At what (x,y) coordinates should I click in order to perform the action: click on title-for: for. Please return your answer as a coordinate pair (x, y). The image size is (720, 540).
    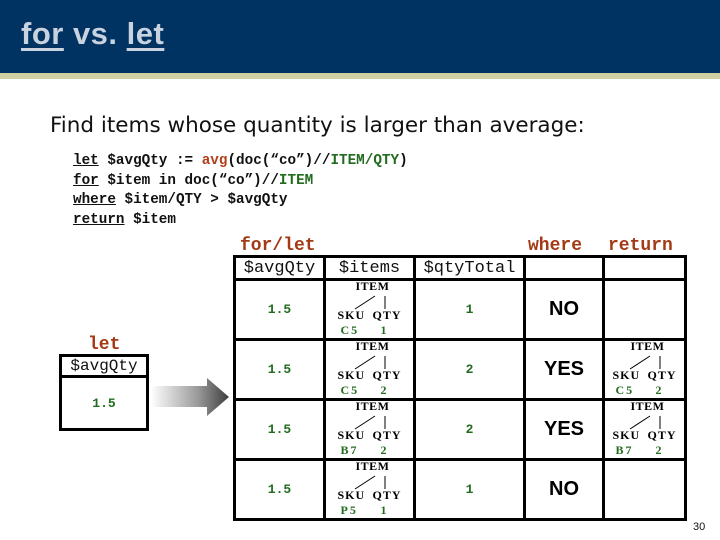
    Looking at the image, I should click on (42, 33).